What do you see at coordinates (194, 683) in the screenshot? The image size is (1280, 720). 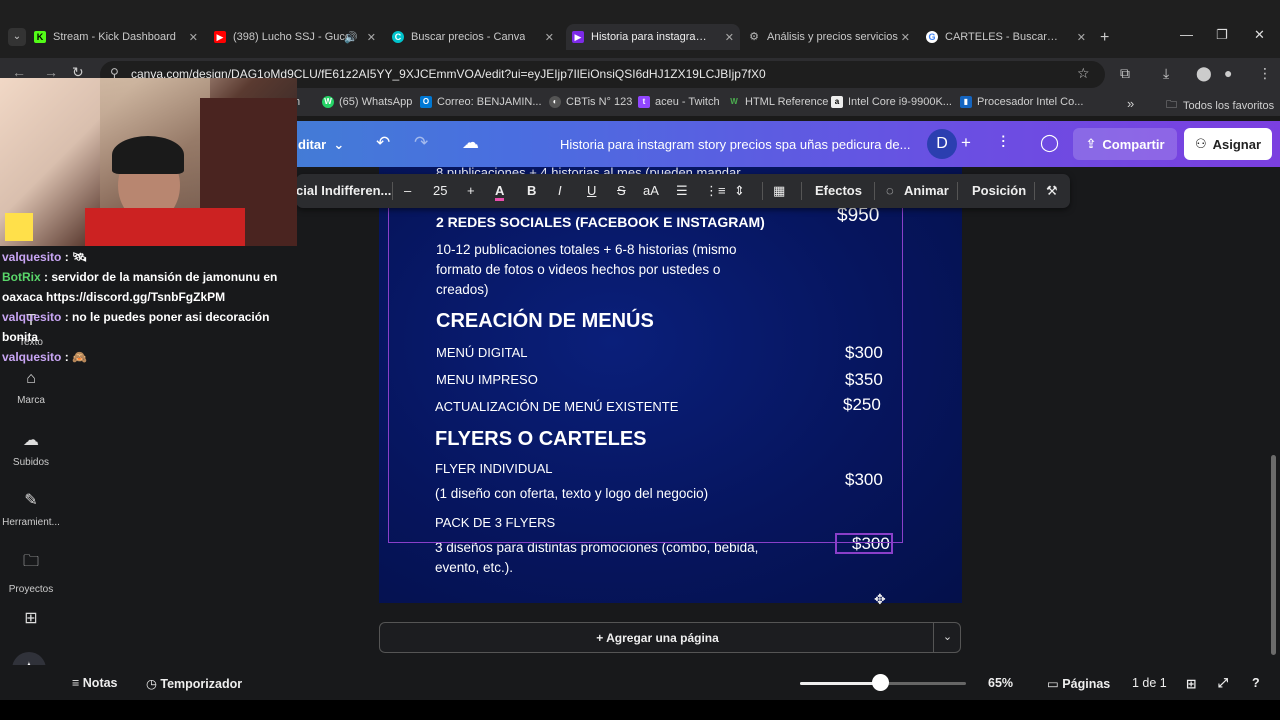 I see `timer-button: ◷ Temporizador` at bounding box center [194, 683].